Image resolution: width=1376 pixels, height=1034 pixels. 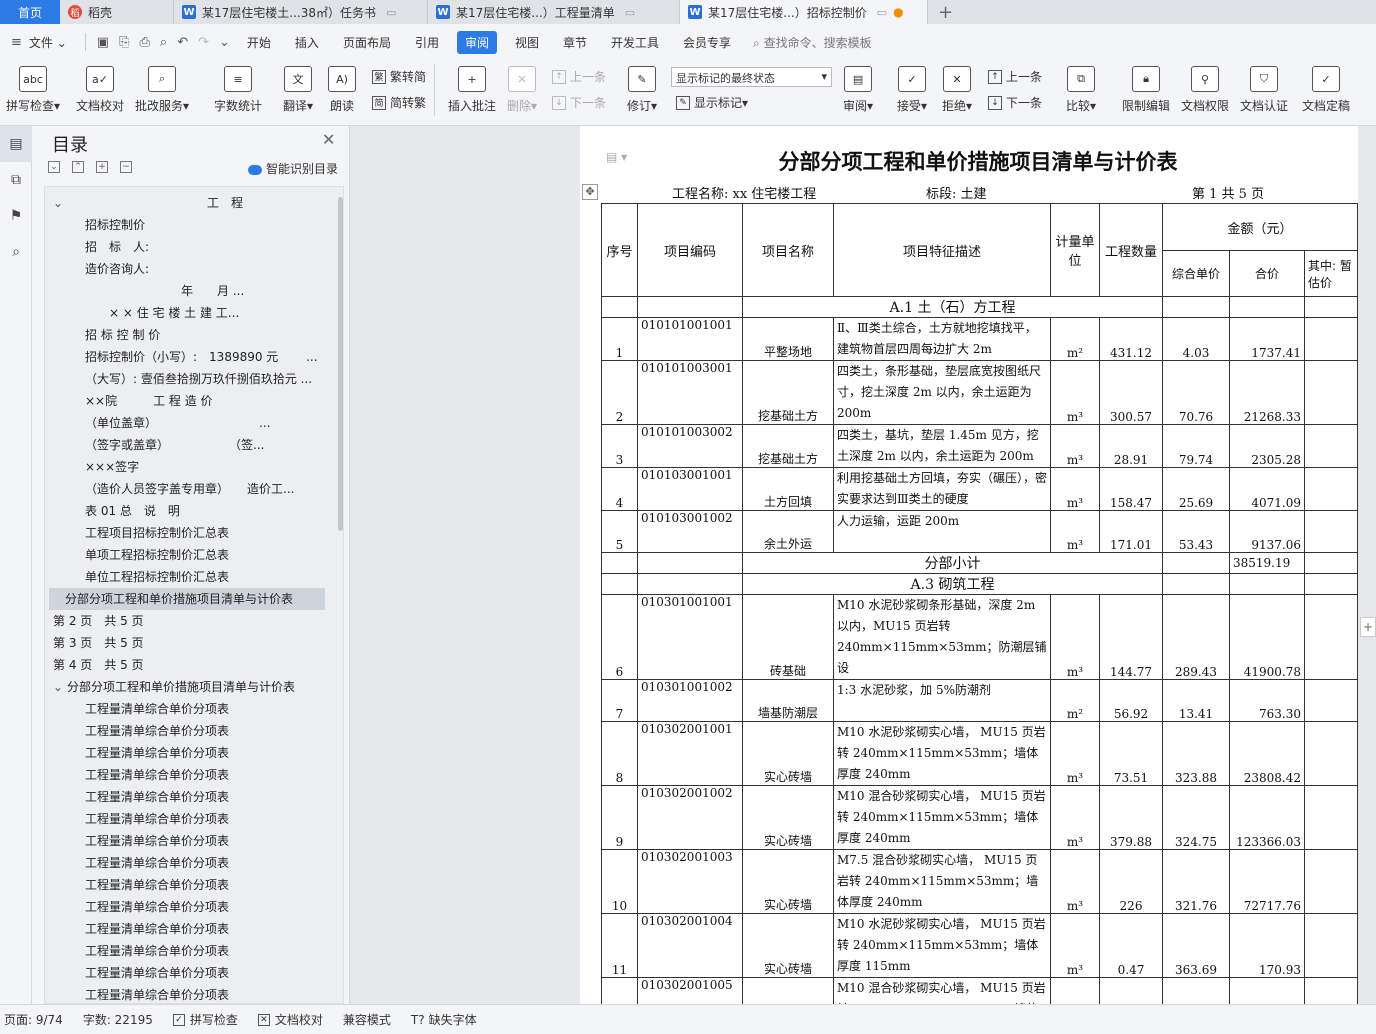 I want to click on toc-item: 招 标 控 制 价, so click(x=205, y=335).